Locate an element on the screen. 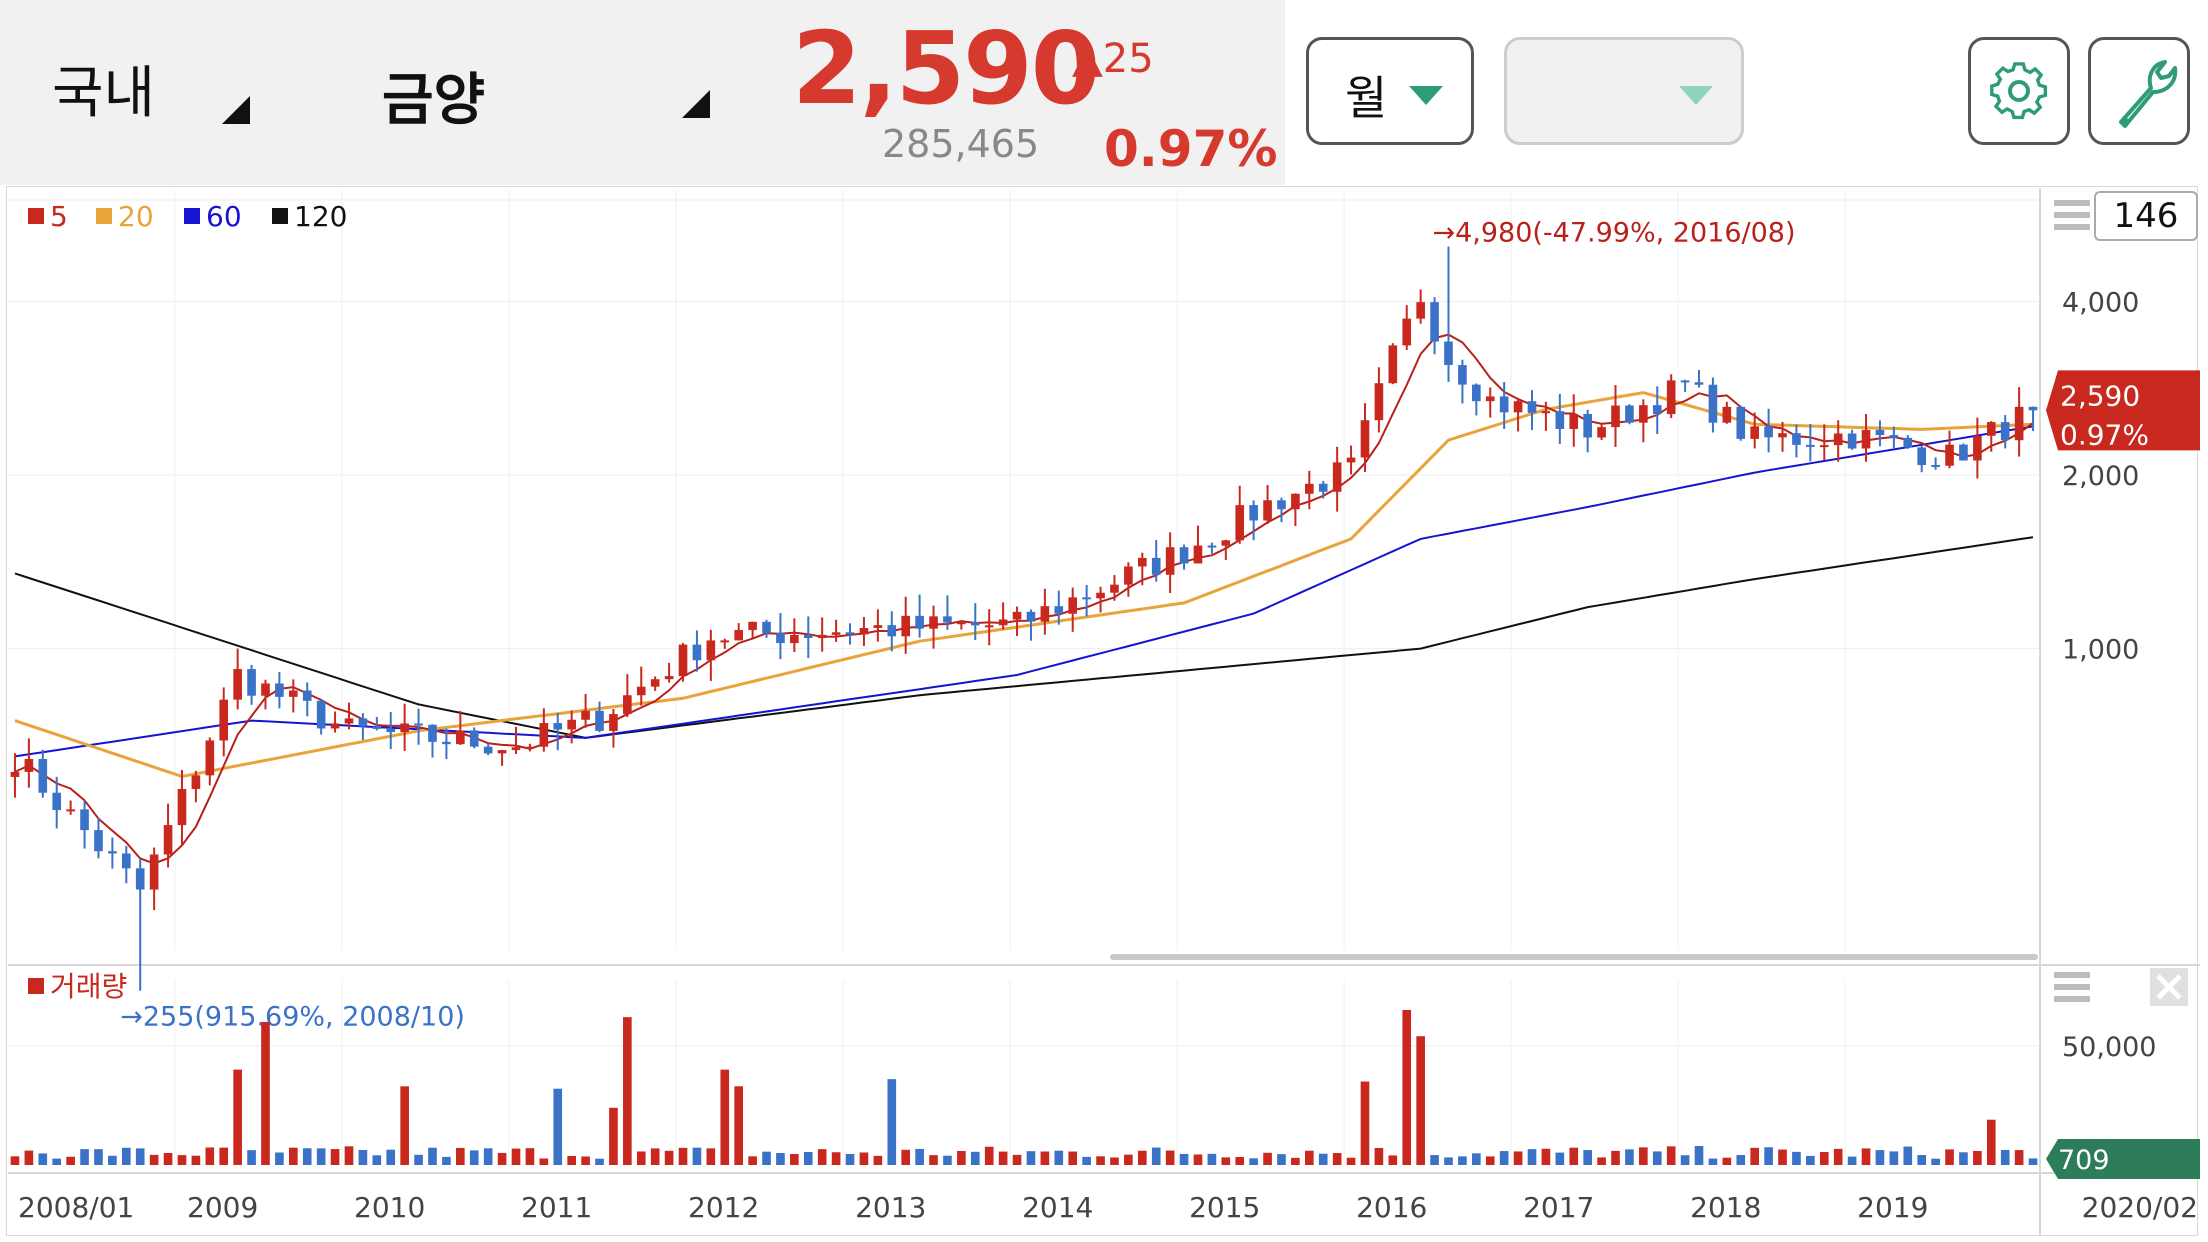 This screenshot has width=2208, height=1242. zoom-value-box: 146 is located at coordinates (2146, 216).